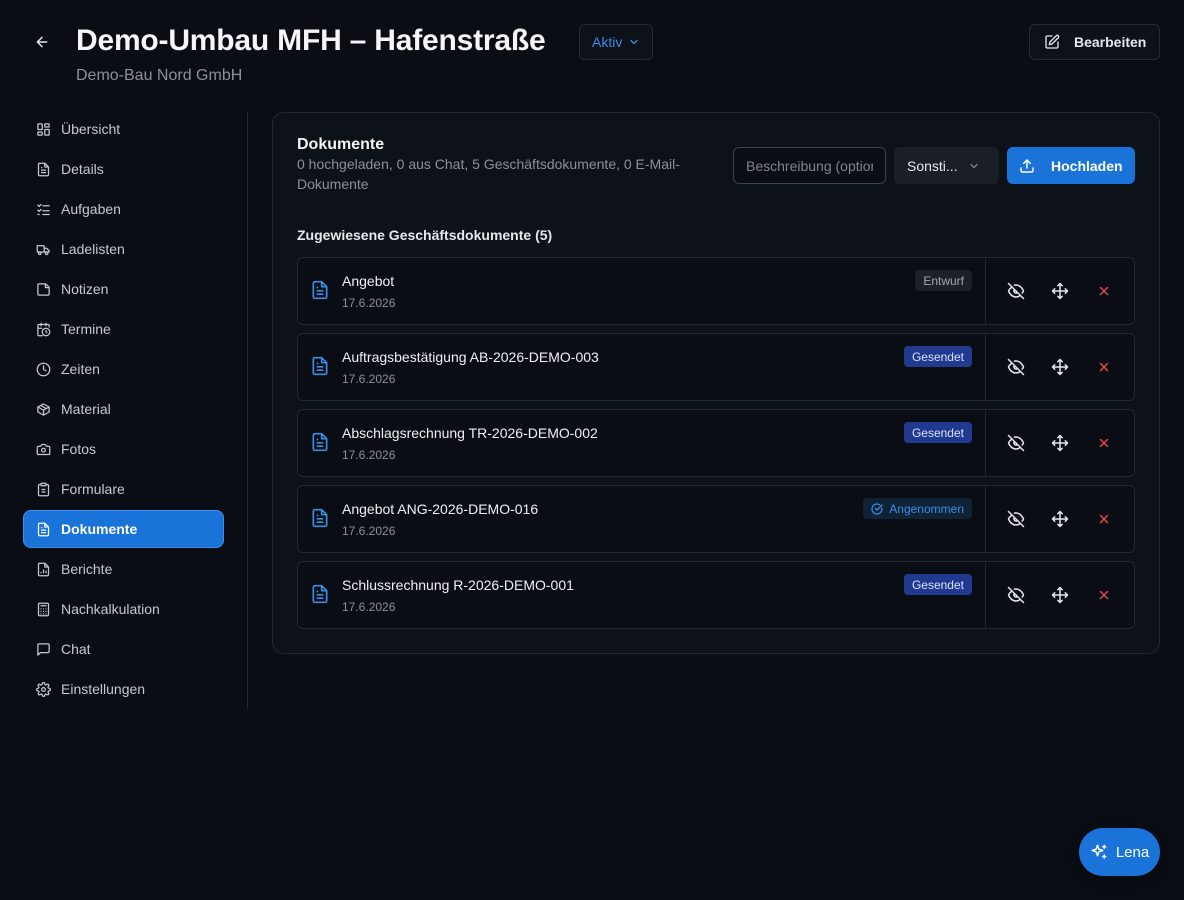 The height and width of the screenshot is (900, 1184). What do you see at coordinates (470, 357) in the screenshot?
I see `document-name: Auftragsbestätigung AB-2026-DEMO-003` at bounding box center [470, 357].